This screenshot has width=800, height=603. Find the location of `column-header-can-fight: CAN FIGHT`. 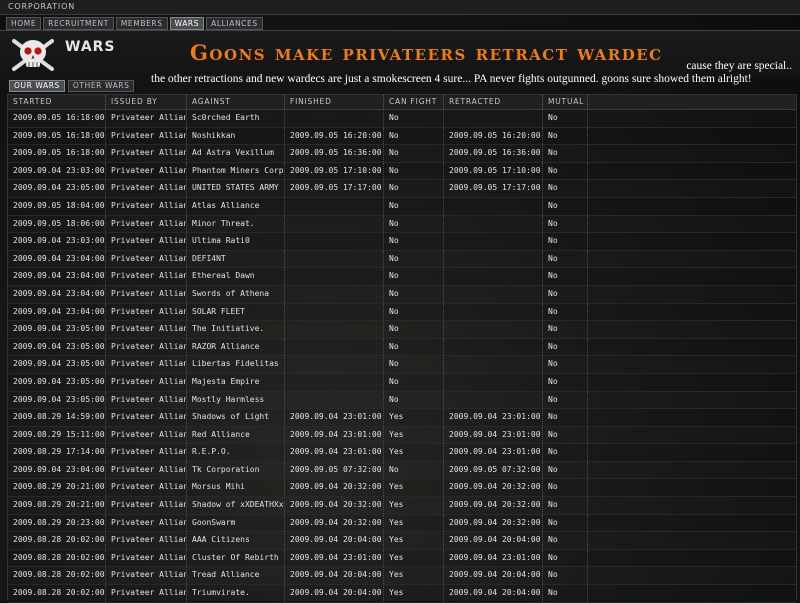

column-header-can-fight: CAN FIGHT is located at coordinates (414, 102).